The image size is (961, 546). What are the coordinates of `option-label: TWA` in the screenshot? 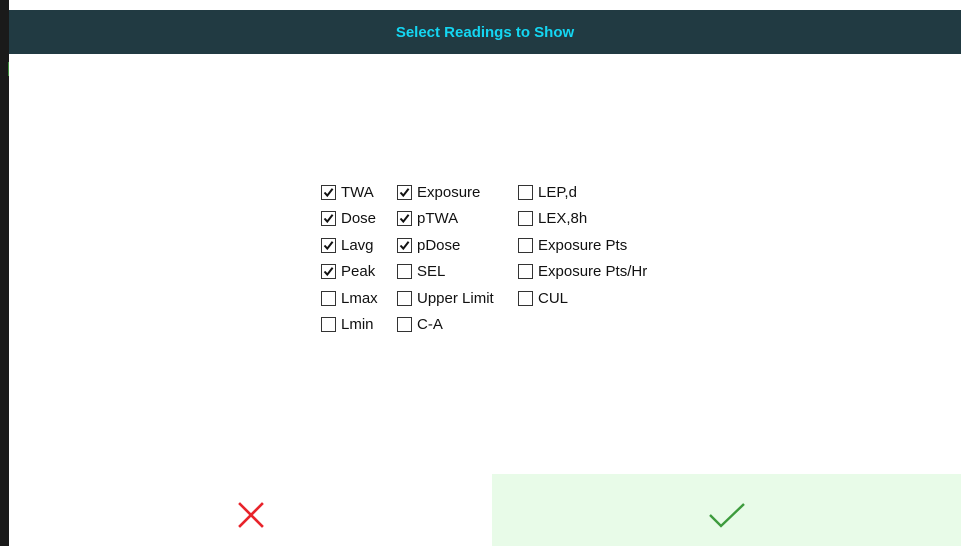 It's located at (357, 192).